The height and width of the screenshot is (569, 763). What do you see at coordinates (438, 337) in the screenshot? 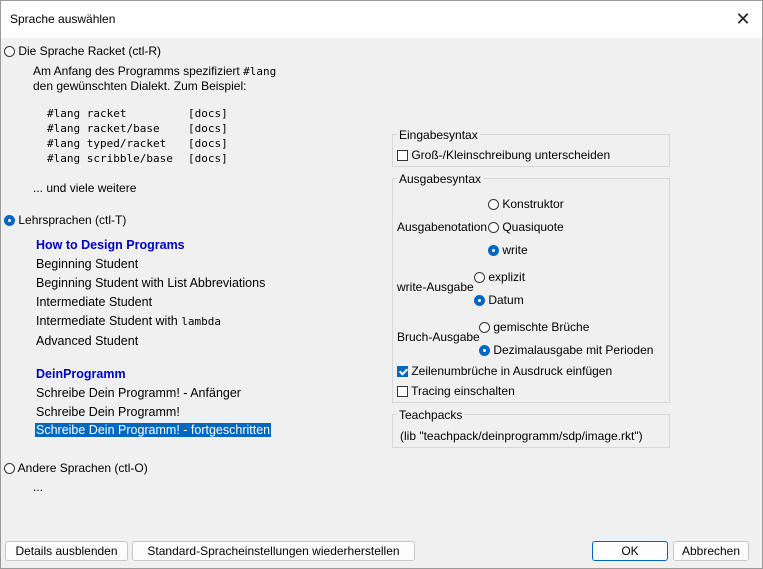
I see `fraction-output-label: Bruch-Ausgabe` at bounding box center [438, 337].